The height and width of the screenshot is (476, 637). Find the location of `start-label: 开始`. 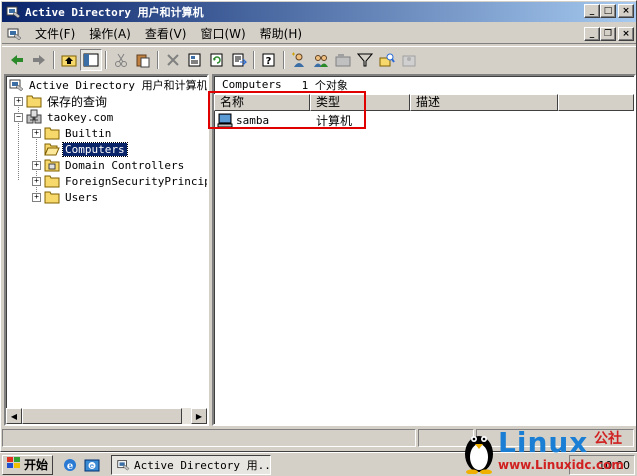

start-label: 开始 is located at coordinates (36, 465).